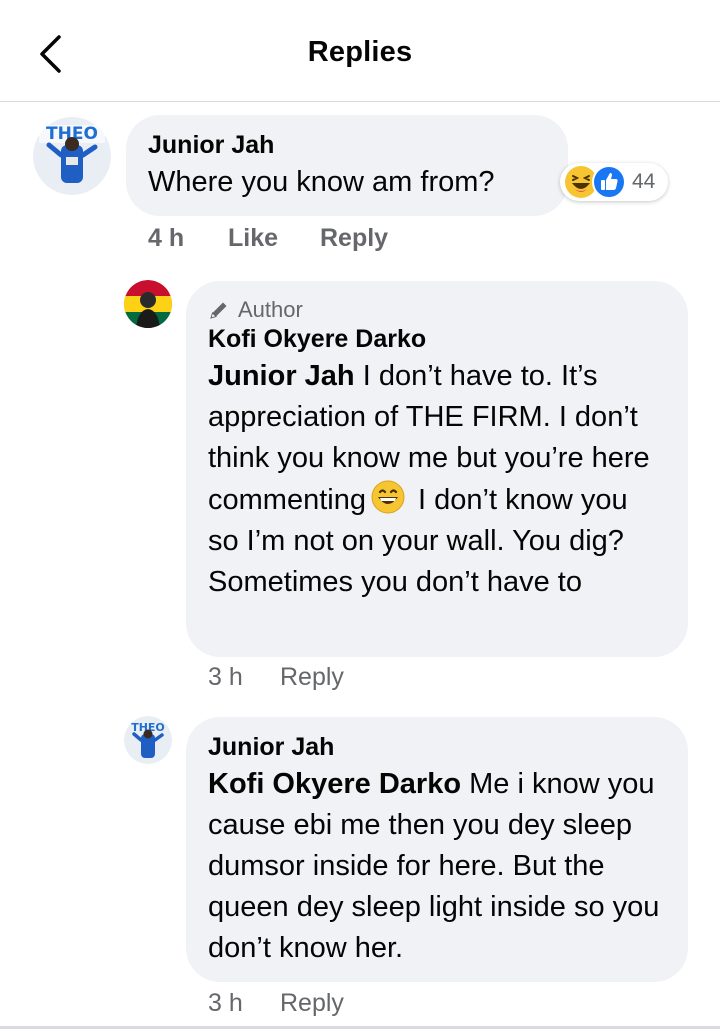 This screenshot has width=720, height=1029. Describe the element at coordinates (274, 238) in the screenshot. I see `like-button: Like` at that location.